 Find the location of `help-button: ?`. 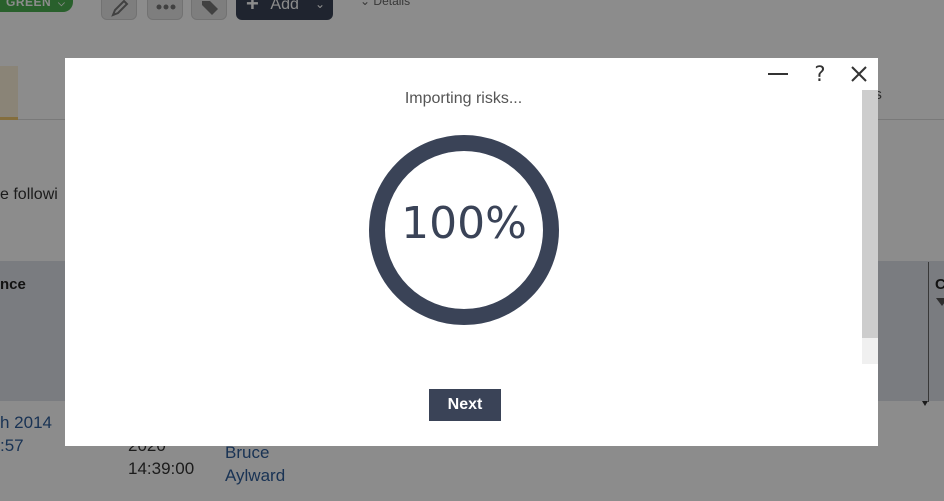

help-button: ? is located at coordinates (820, 74).